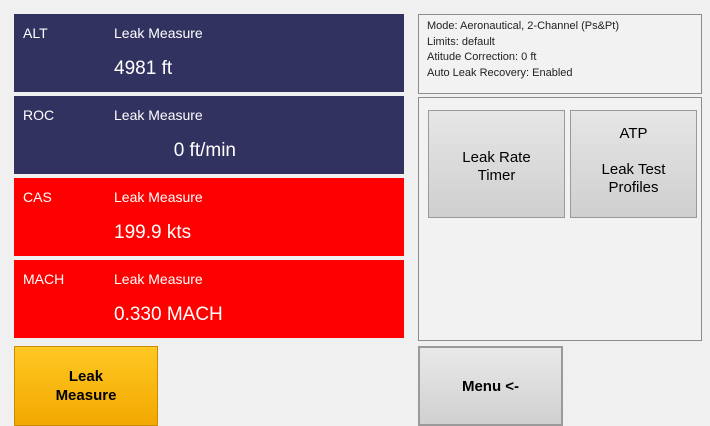  Describe the element at coordinates (633, 187) in the screenshot. I see `atp-line2: Profiles` at that location.